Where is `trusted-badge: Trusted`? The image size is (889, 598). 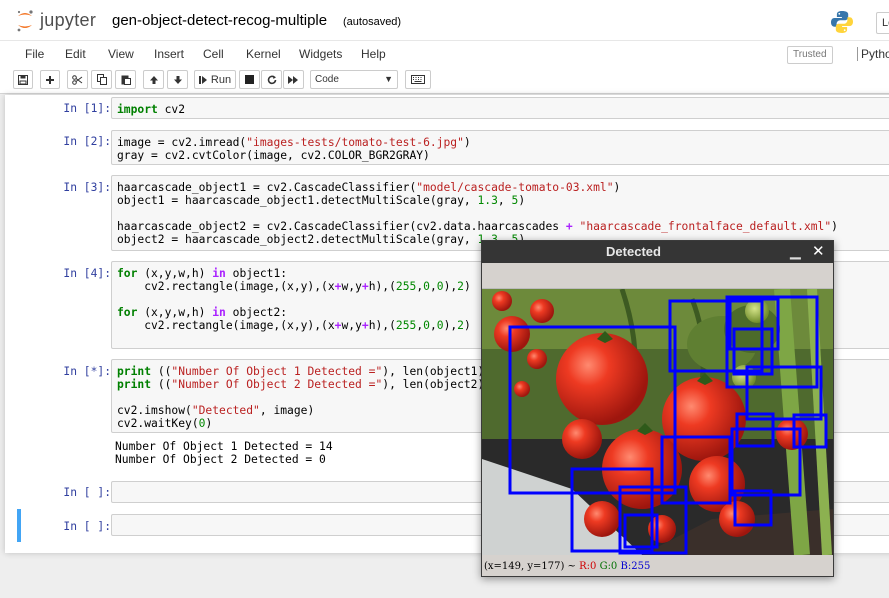
trusted-badge: Trusted is located at coordinates (810, 55).